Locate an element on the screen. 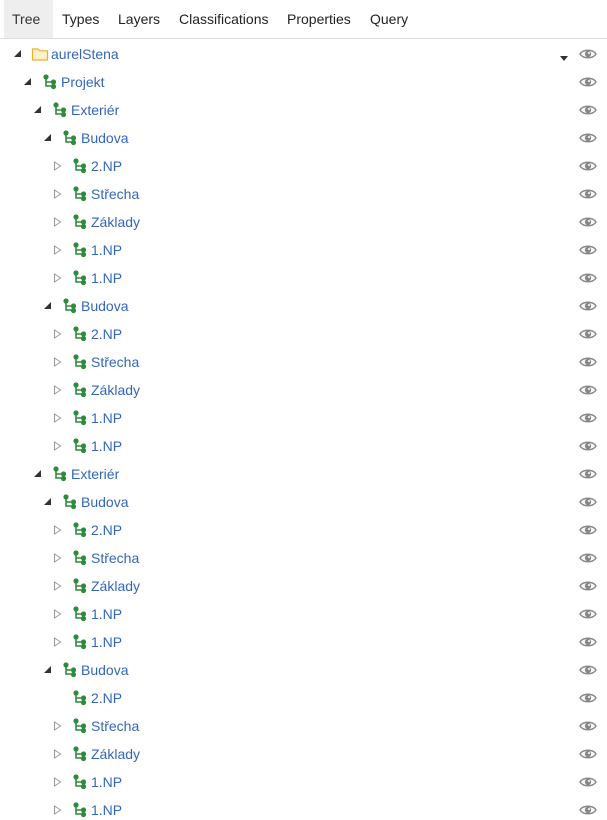 The width and height of the screenshot is (607, 820). tree-row: Projekt is located at coordinates (303, 82).